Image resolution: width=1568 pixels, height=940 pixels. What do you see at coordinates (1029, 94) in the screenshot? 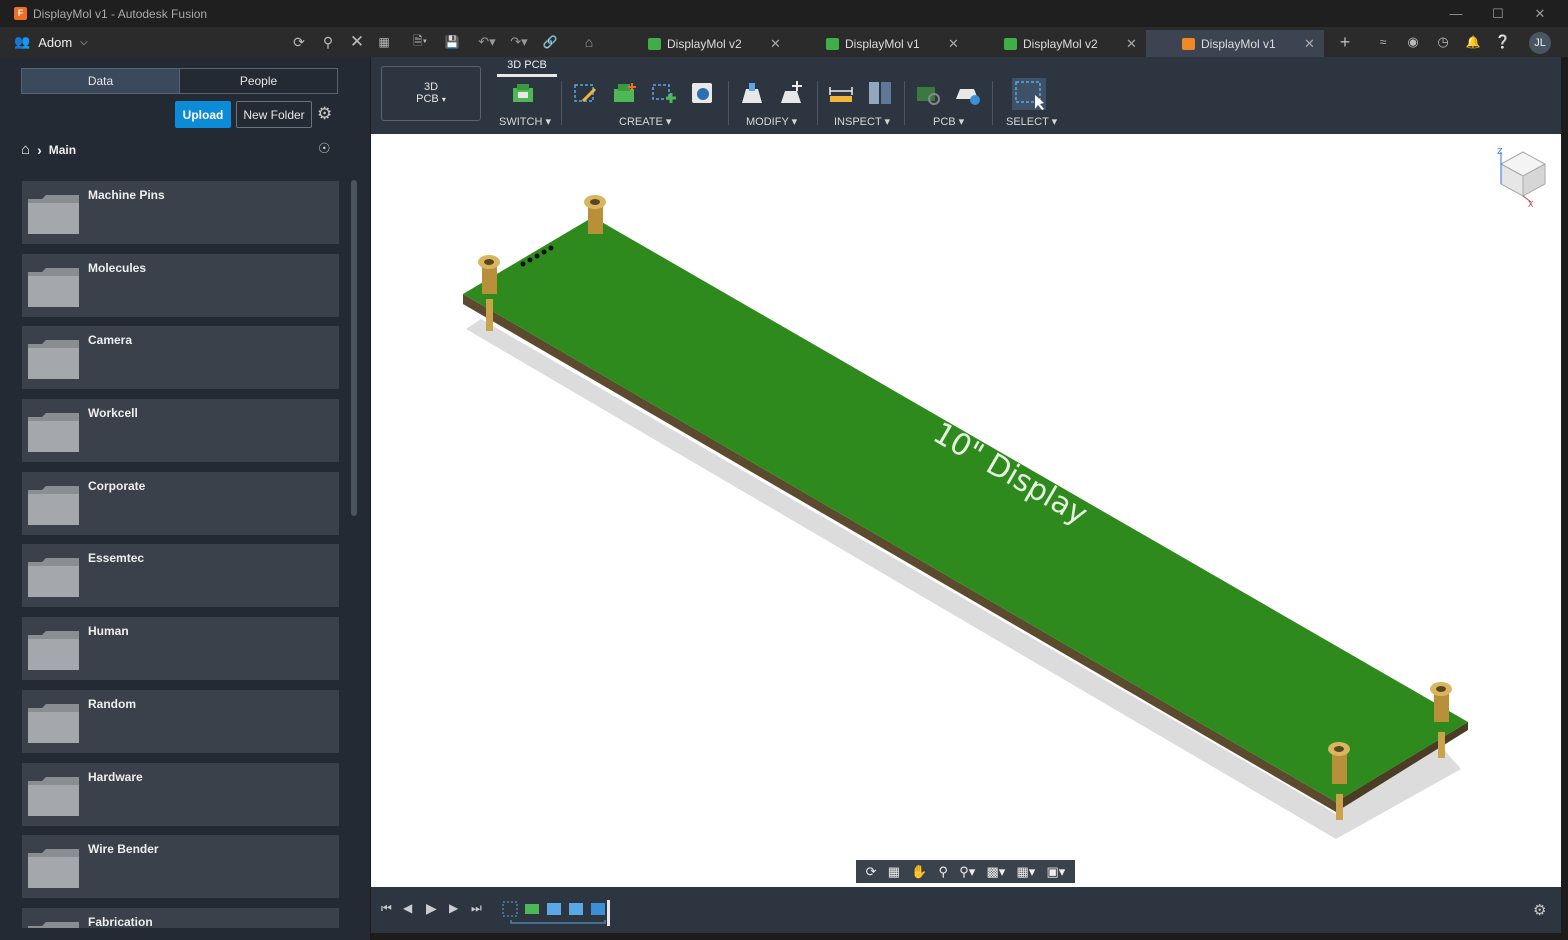
I see `select-window-icon` at bounding box center [1029, 94].